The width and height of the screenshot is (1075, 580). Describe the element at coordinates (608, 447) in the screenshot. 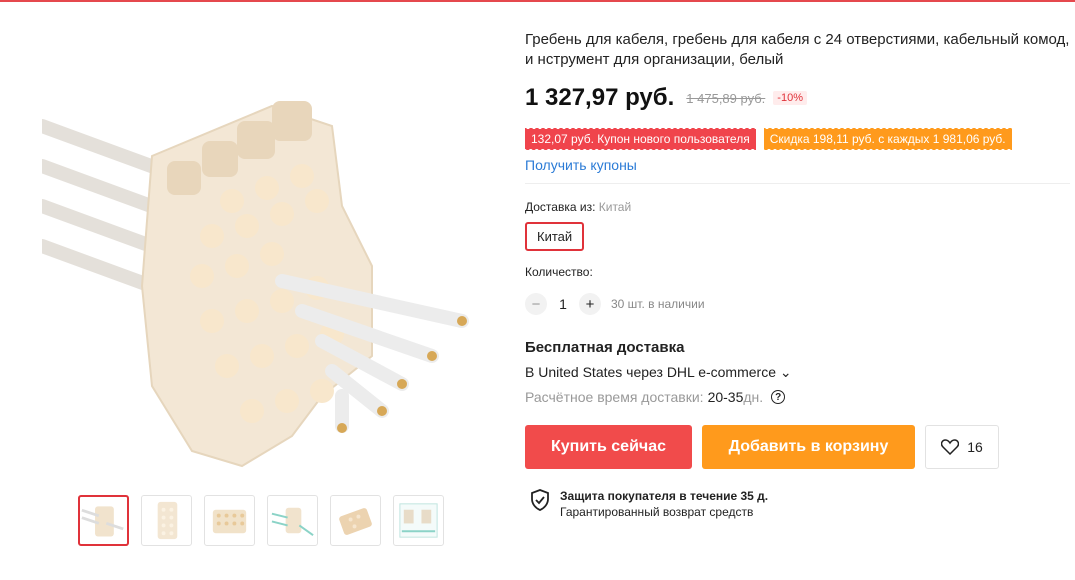

I see `buy-now-button: Купить сейчас` at that location.